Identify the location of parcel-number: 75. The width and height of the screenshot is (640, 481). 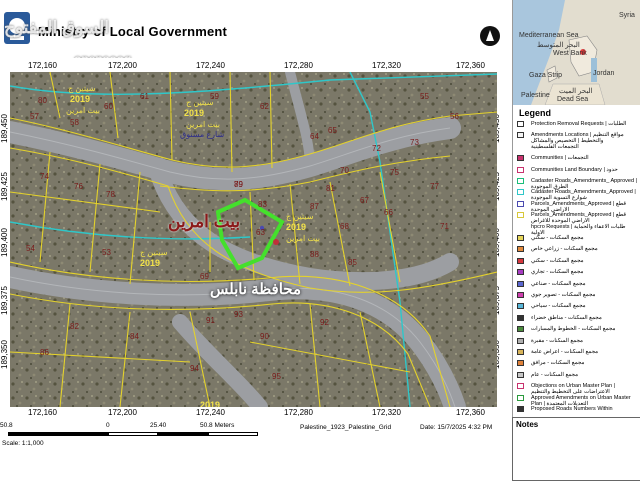
(394, 172).